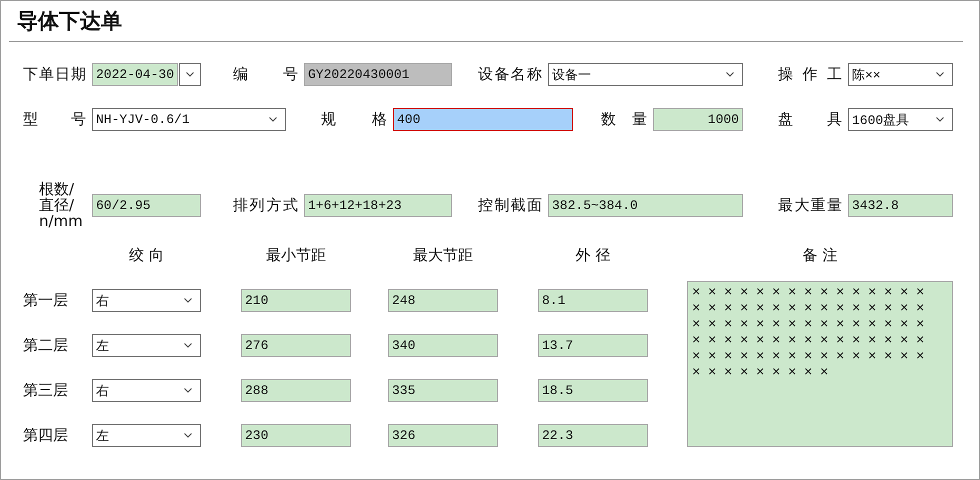 The width and height of the screenshot is (980, 480). Describe the element at coordinates (810, 206) in the screenshot. I see `field-label: 最大重量` at that location.